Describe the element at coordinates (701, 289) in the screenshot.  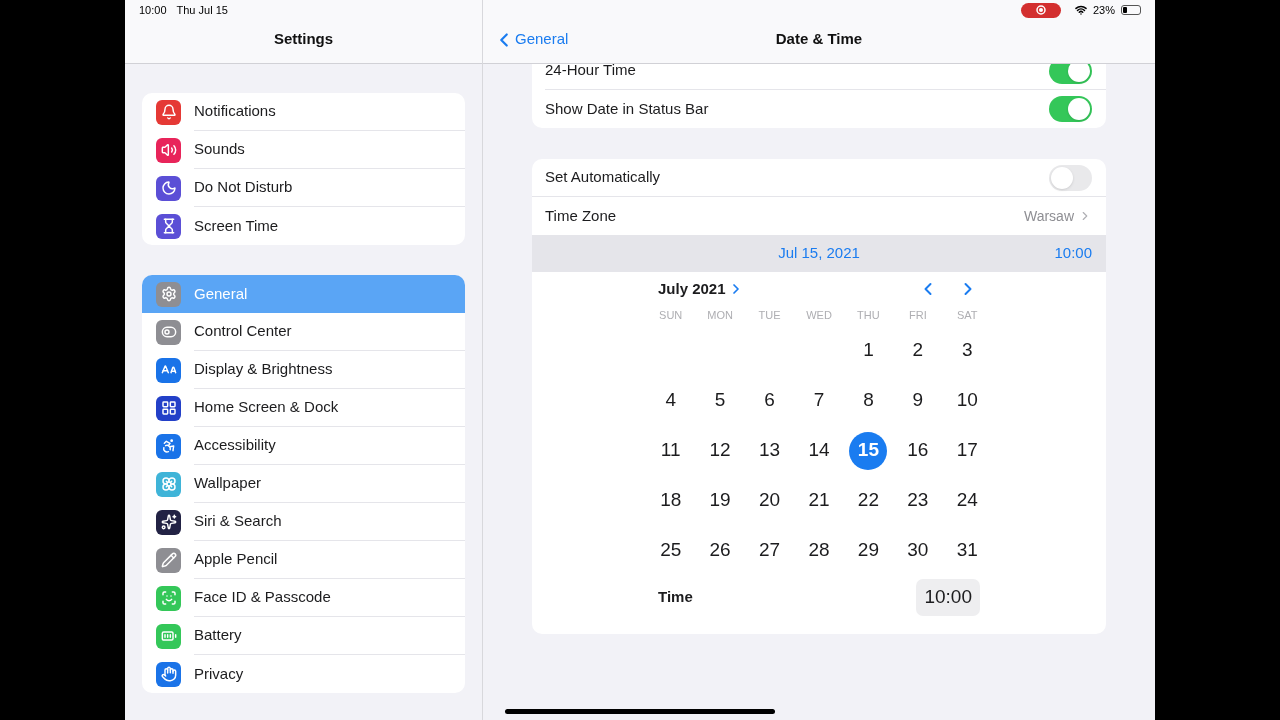
I see `month-button: July 2021` at that location.